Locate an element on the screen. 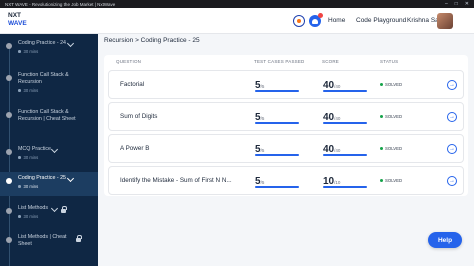 This screenshot has height=266, width=474. table-row: Factorial 5/5 40/40 SOLVED → is located at coordinates (286, 84).